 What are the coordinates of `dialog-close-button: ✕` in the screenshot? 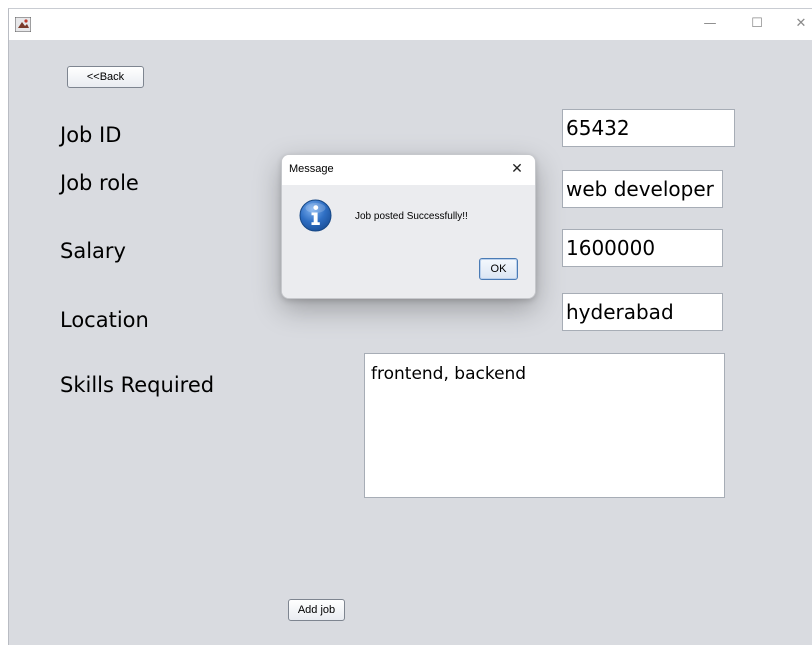 It's located at (517, 169).